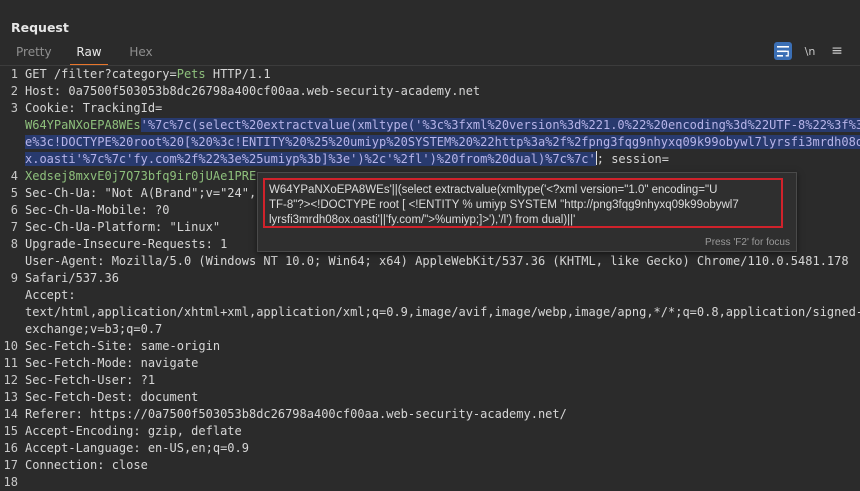 The height and width of the screenshot is (491, 860). Describe the element at coordinates (783, 51) in the screenshot. I see `wrap-lines-icon` at that location.